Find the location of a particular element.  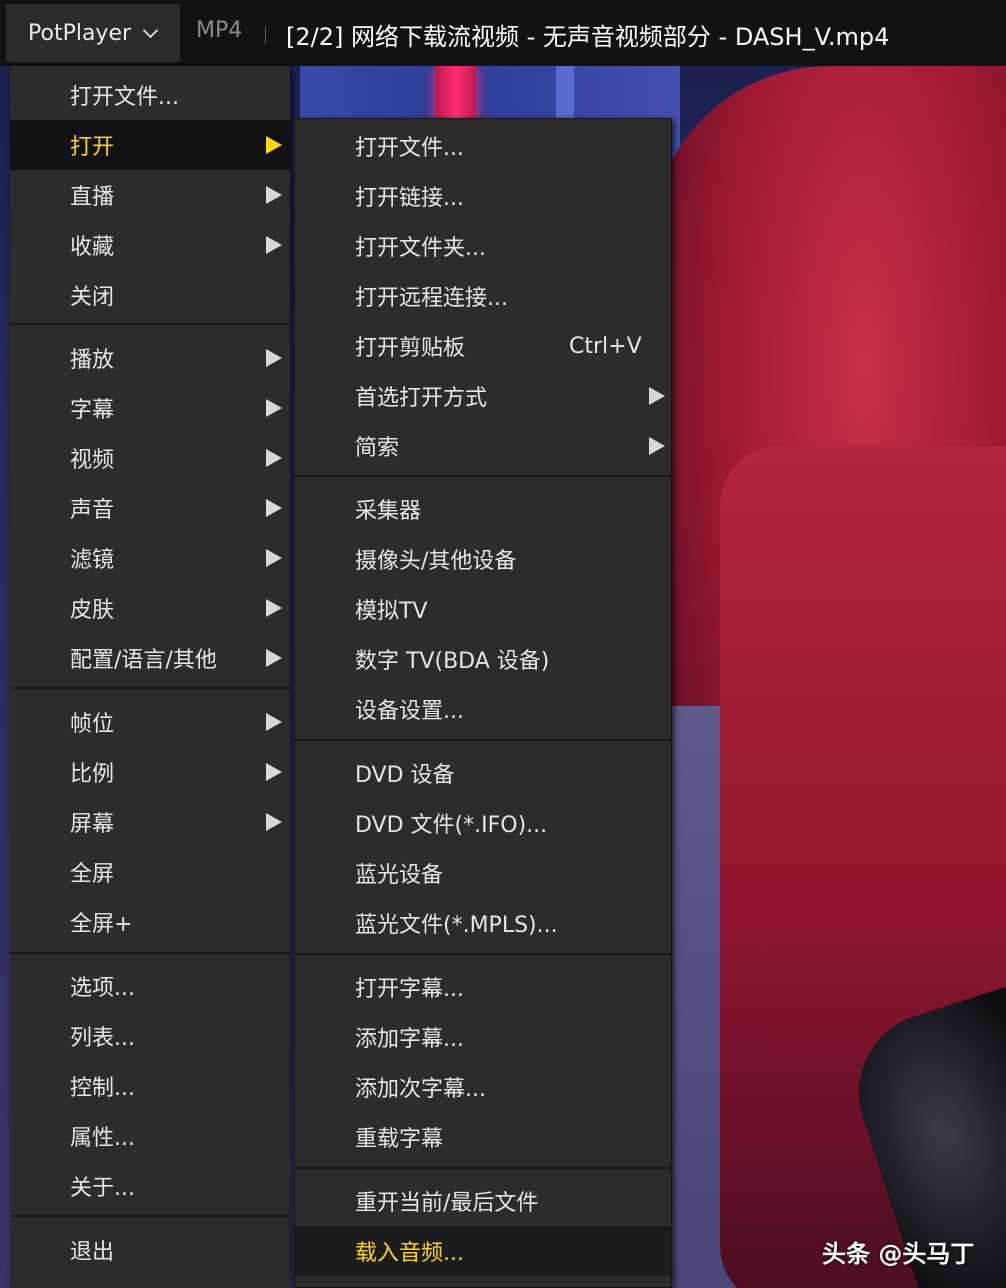

submenu-item-reopen-last: 重开当前/最后文件 is located at coordinates (483, 1201).